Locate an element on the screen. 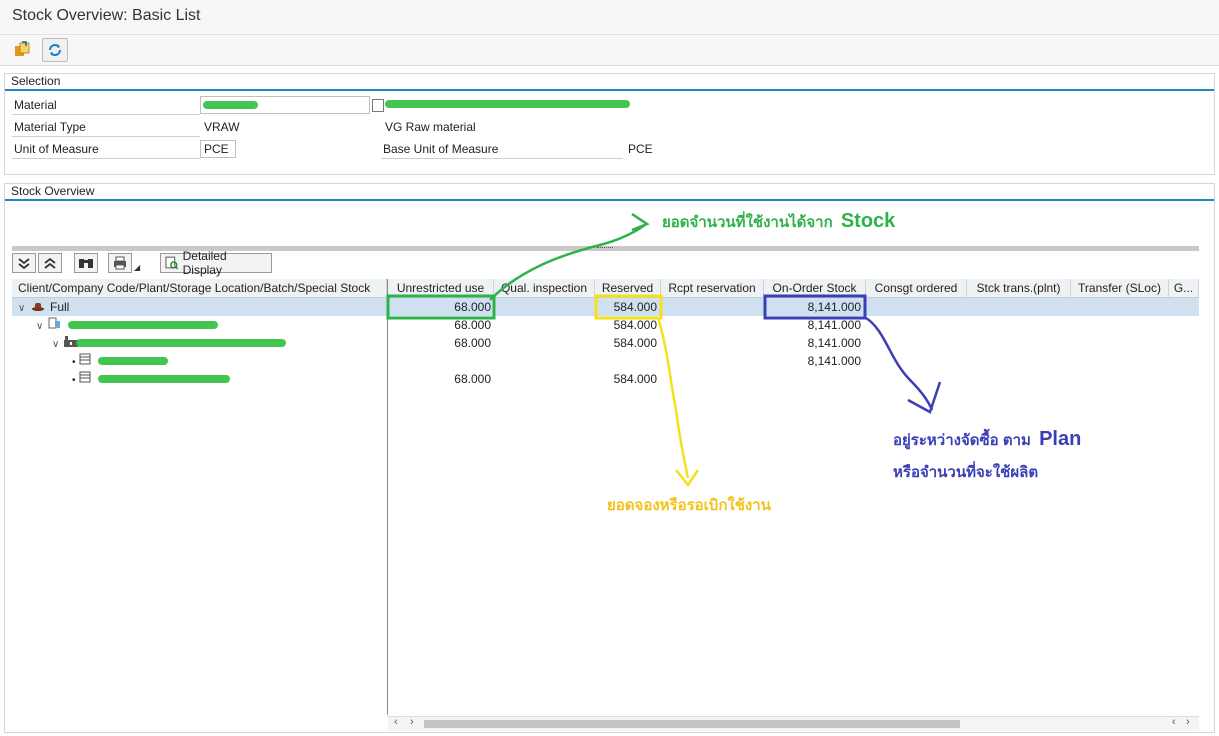  blue-annotation-line1: อยู่ระหว่างจัดซื้อ ตาม Plan is located at coordinates (987, 440).